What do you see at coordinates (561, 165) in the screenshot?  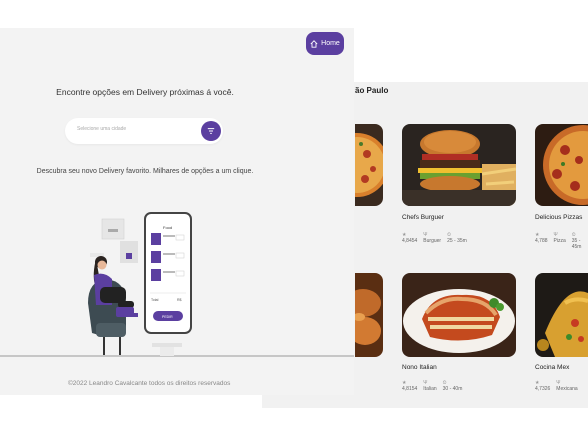 I see `card-image-delicious-pizzas` at bounding box center [561, 165].